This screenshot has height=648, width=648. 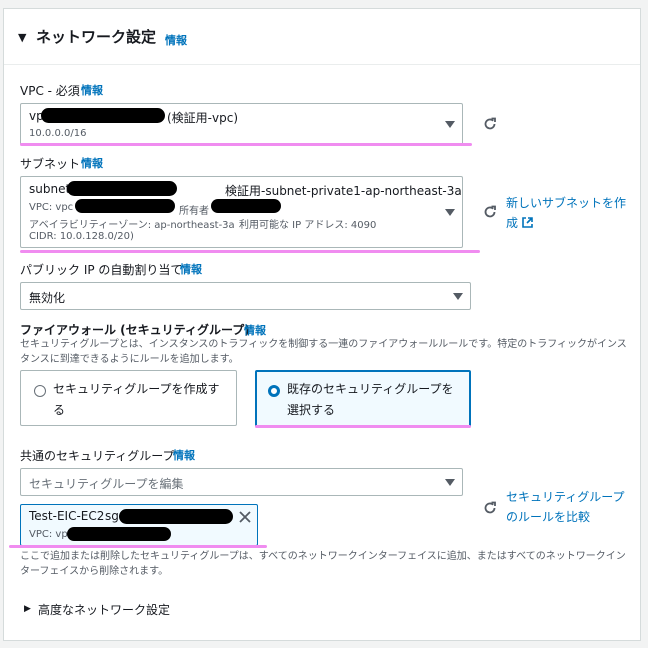 I want to click on public-ip-info-link: 情報, so click(x=191, y=269).